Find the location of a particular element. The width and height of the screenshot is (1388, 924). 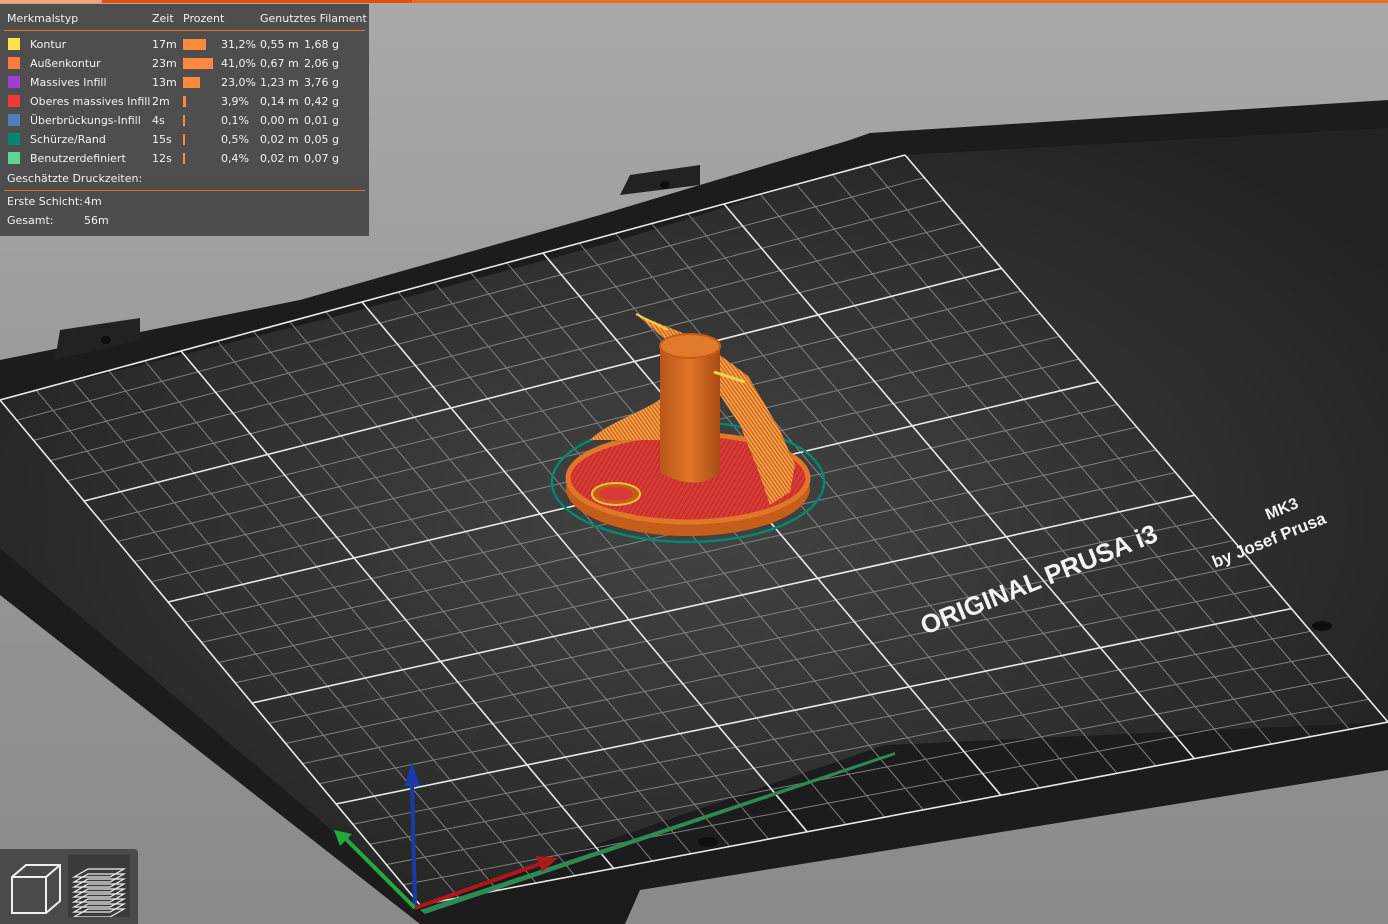

feature-length: 0,67 m is located at coordinates (279, 63).